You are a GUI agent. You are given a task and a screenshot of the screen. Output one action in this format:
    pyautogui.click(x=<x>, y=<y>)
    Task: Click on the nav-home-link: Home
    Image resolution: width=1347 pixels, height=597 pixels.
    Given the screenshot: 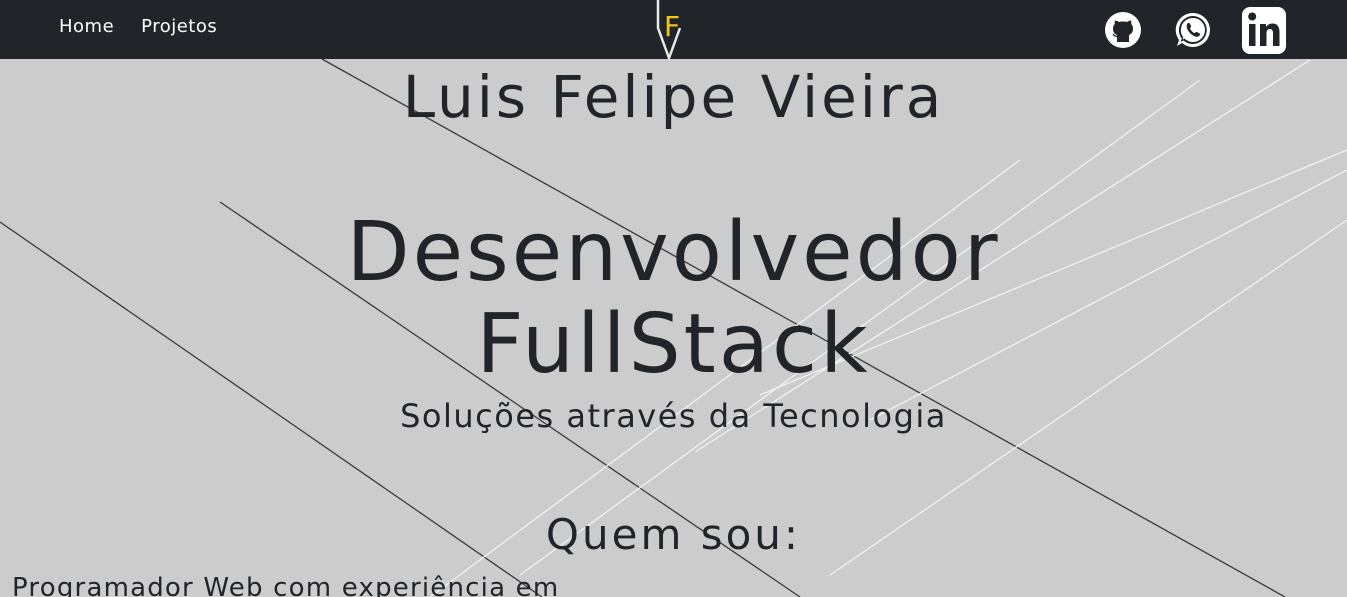 What is the action you would take?
    pyautogui.click(x=86, y=26)
    